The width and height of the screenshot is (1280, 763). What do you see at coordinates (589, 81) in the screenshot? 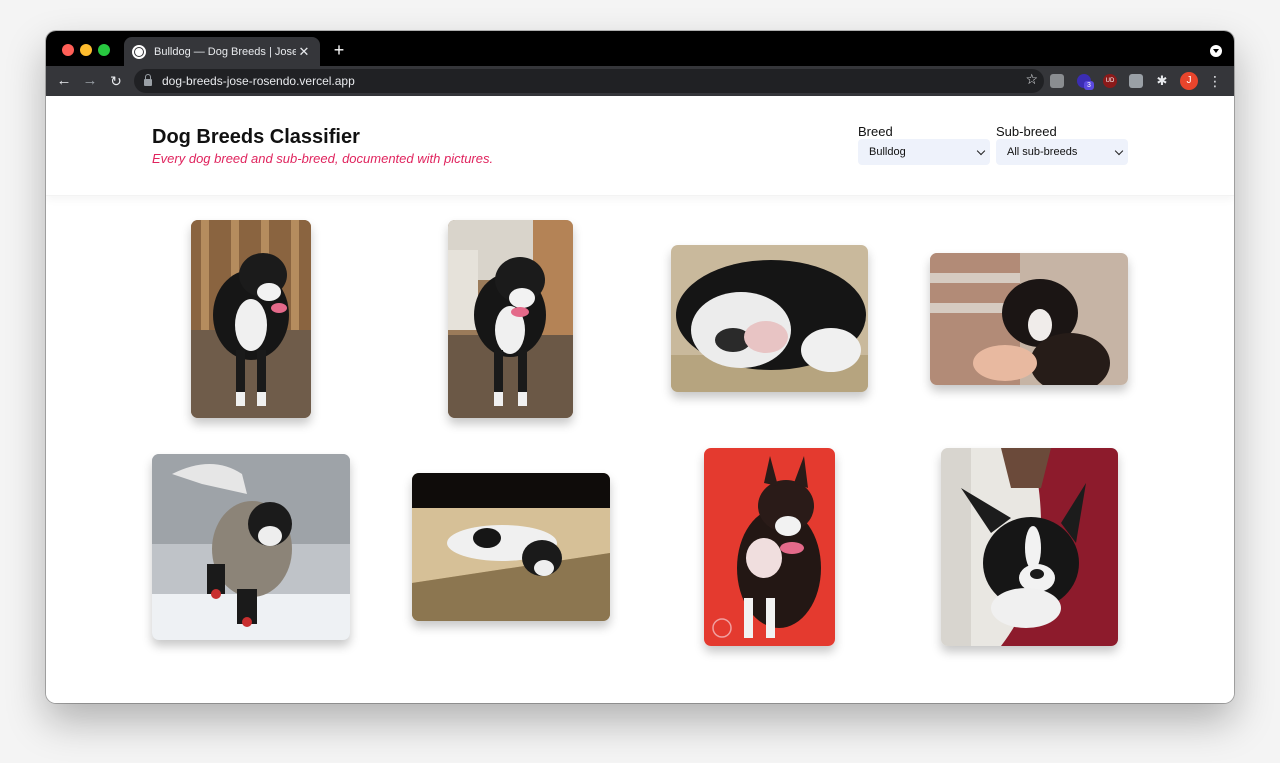
I see `address-bar: dog-breeds-jose-rosendo.vercel.app ☆` at bounding box center [589, 81].